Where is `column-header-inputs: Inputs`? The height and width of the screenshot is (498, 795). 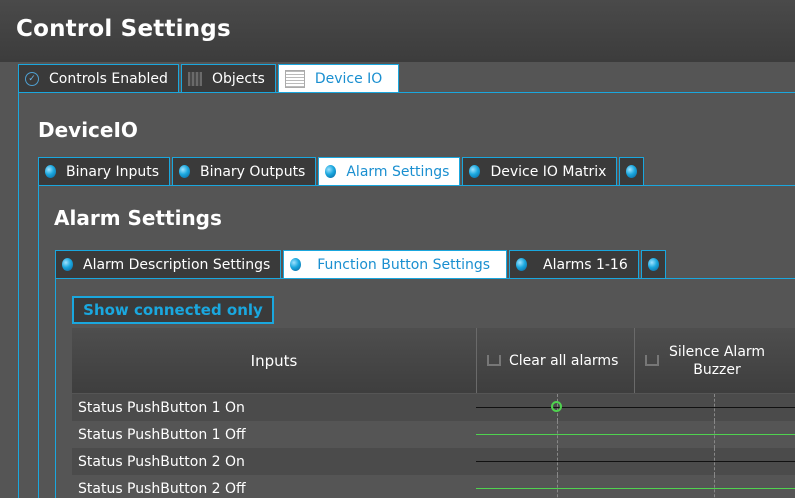
column-header-inputs: Inputs is located at coordinates (274, 360).